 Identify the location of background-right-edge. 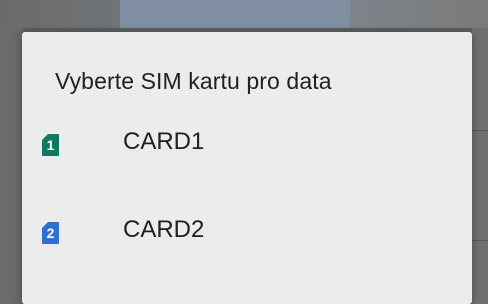
(480, 166).